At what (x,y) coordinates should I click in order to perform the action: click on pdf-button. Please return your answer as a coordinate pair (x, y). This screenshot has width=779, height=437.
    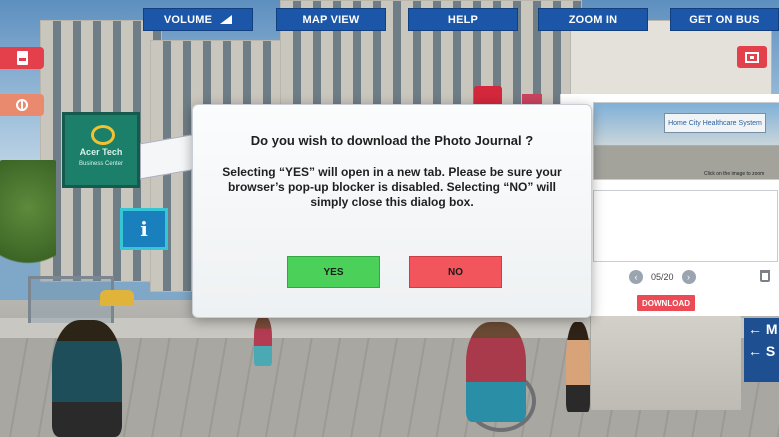
    Looking at the image, I should click on (22, 58).